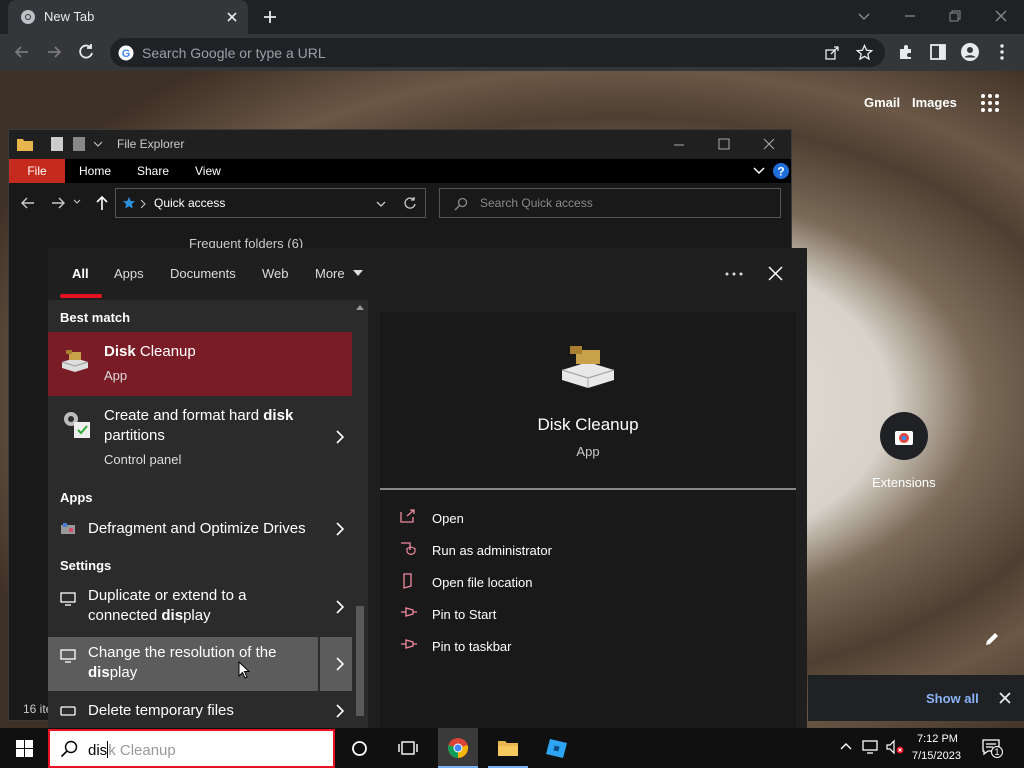 Image resolution: width=1024 pixels, height=768 pixels. I want to click on search-query-suggestion: k Cleanup, so click(142, 750).